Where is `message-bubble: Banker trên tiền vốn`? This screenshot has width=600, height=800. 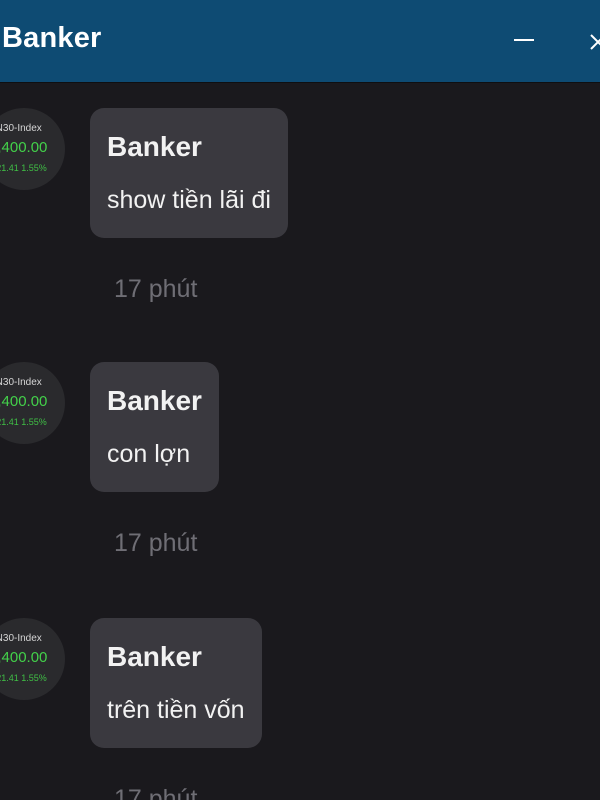 message-bubble: Banker trên tiền vốn is located at coordinates (176, 683).